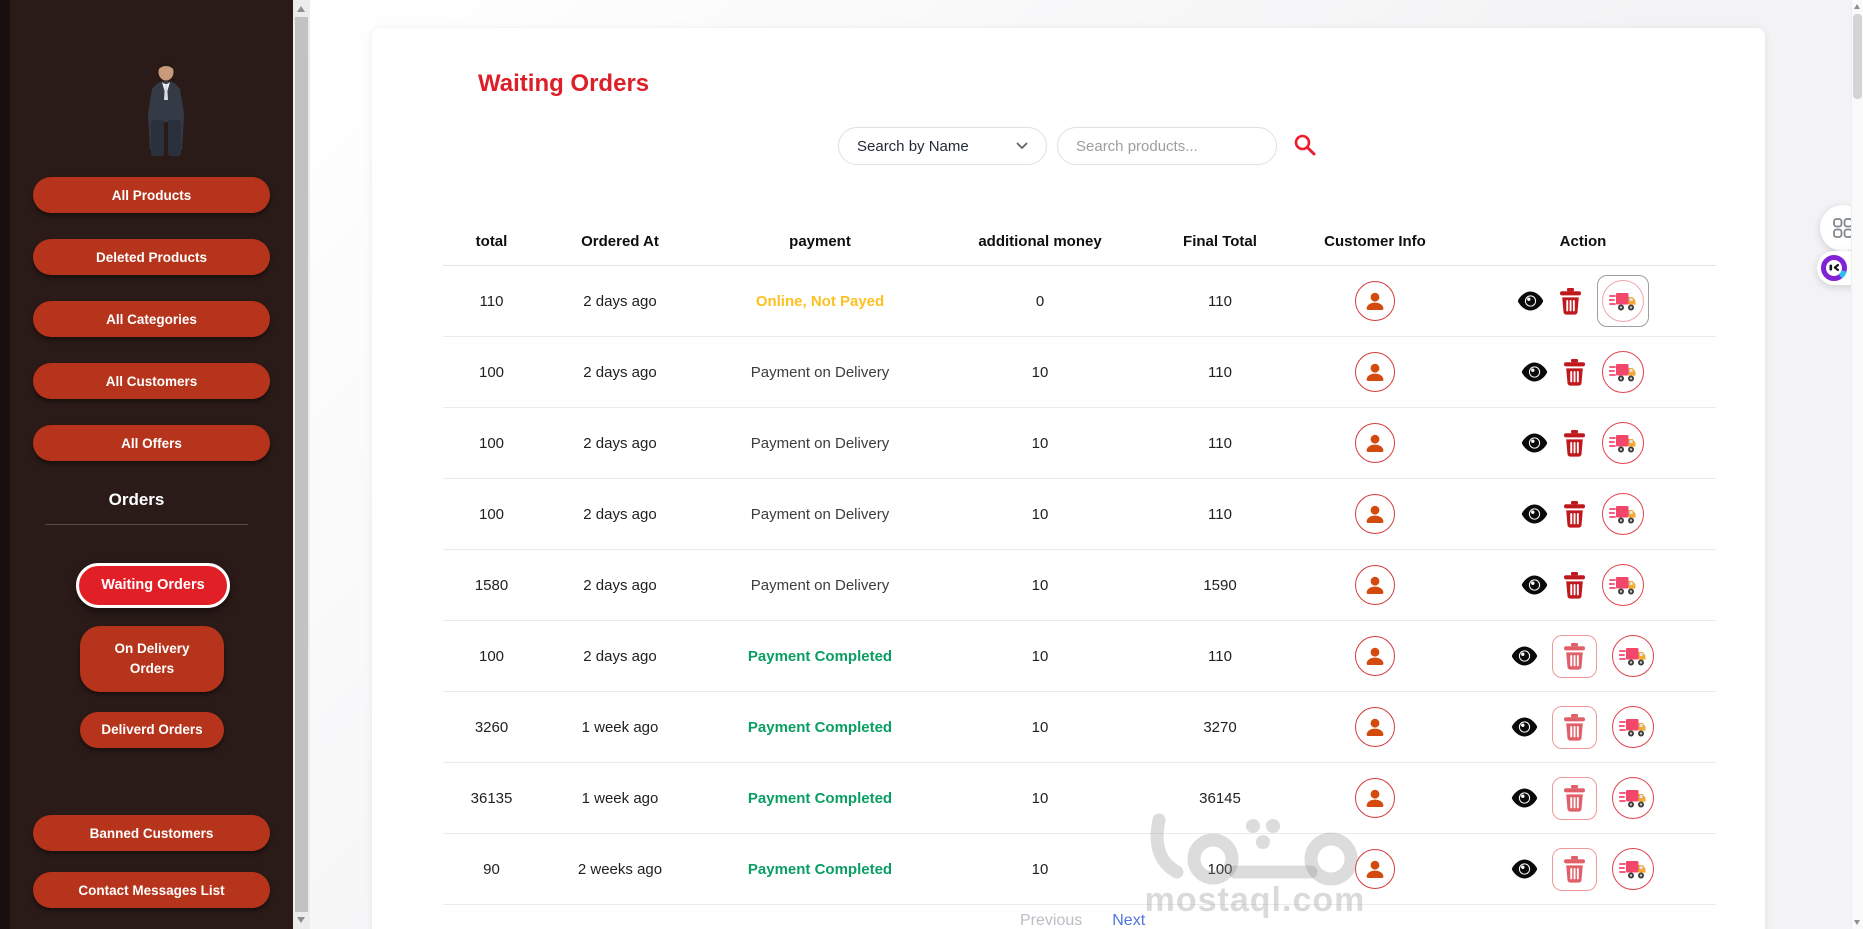  I want to click on sidebar-scrollbar-thumb, so click(301, 464).